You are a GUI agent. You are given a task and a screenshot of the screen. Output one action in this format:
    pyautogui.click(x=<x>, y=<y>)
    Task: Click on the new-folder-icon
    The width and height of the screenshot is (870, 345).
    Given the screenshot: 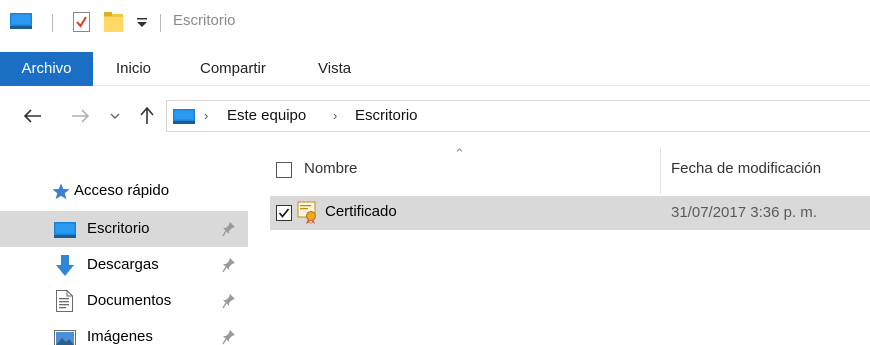 What is the action you would take?
    pyautogui.click(x=113, y=22)
    